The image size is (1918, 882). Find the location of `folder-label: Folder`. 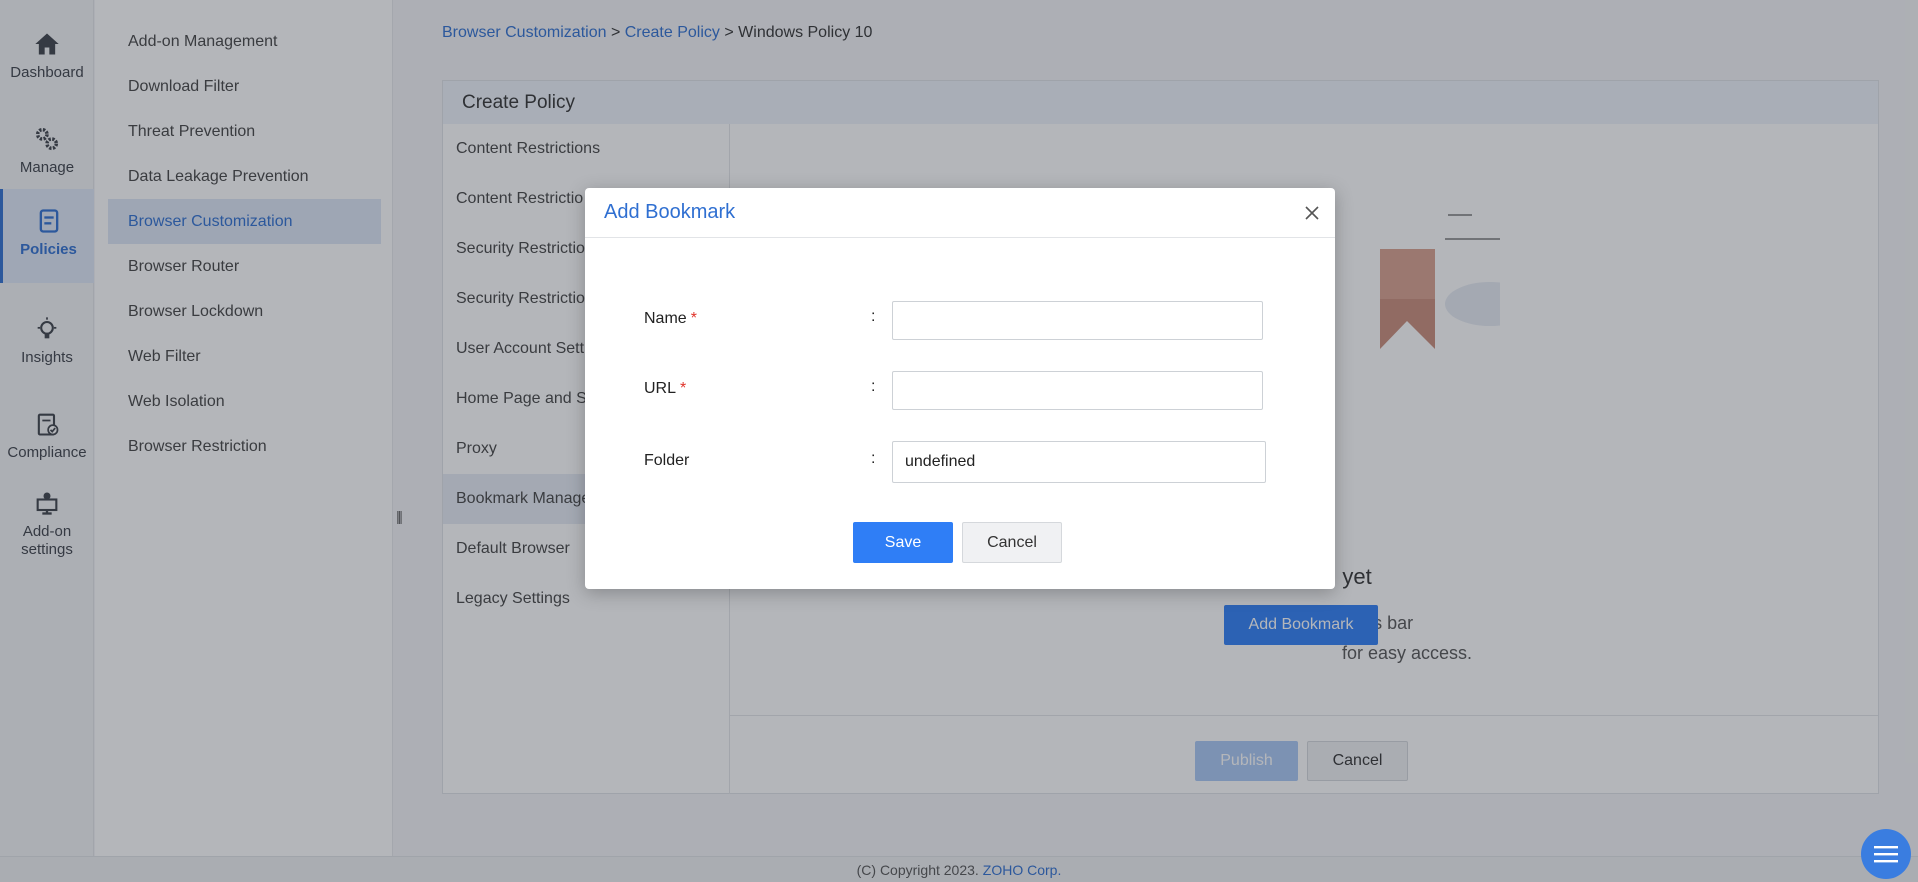

folder-label: Folder is located at coordinates (667, 460).